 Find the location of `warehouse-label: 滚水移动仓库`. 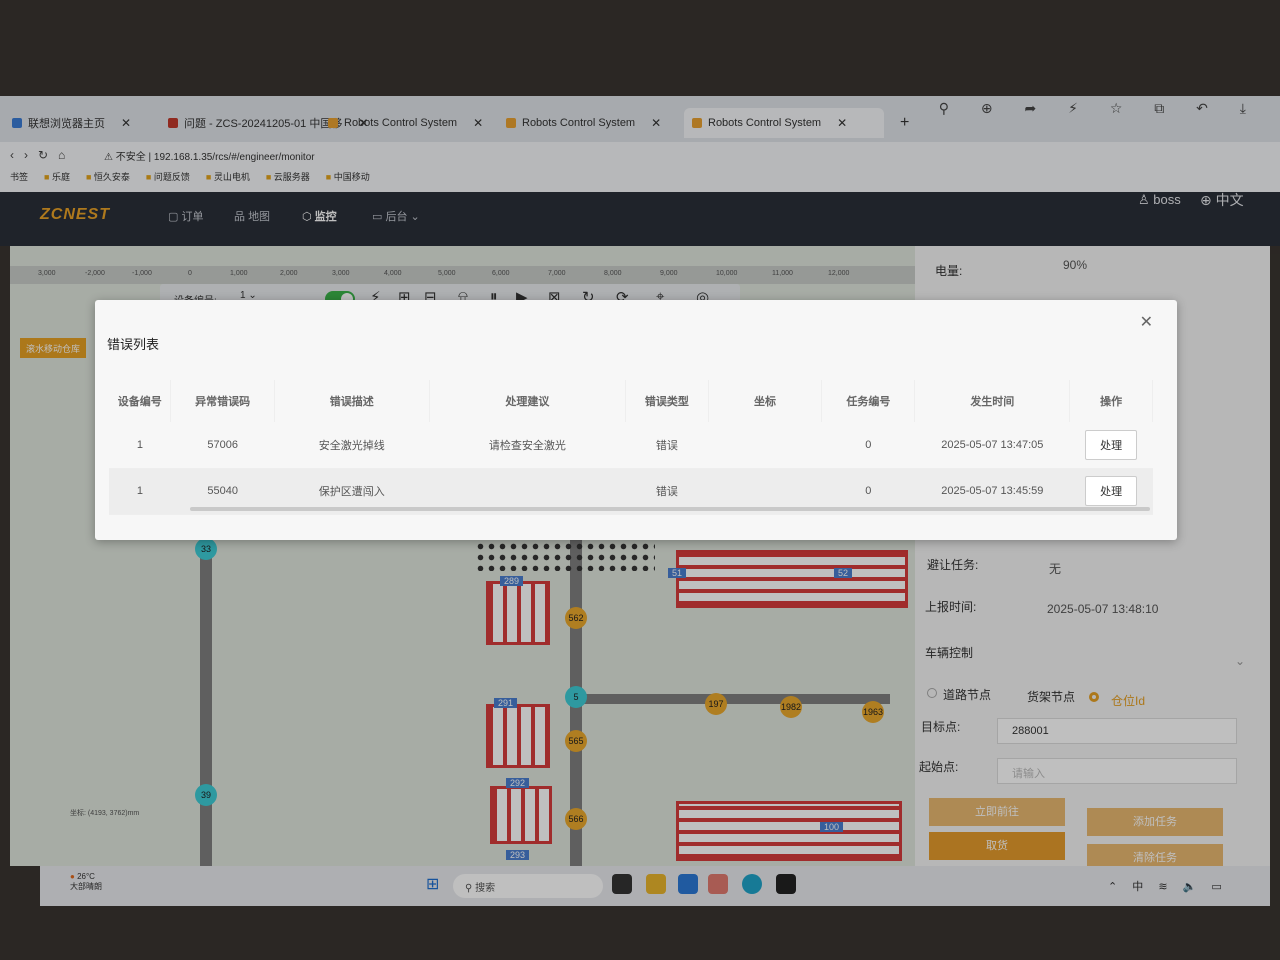

warehouse-label: 滚水移动仓库 is located at coordinates (53, 348).